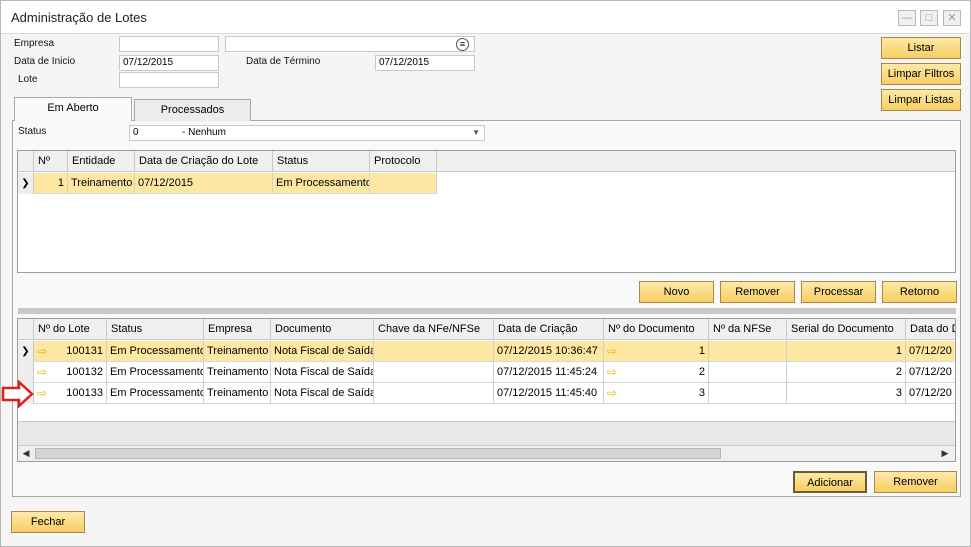 This screenshot has width=971, height=547. I want to click on grid-empty-area, so click(486, 433).